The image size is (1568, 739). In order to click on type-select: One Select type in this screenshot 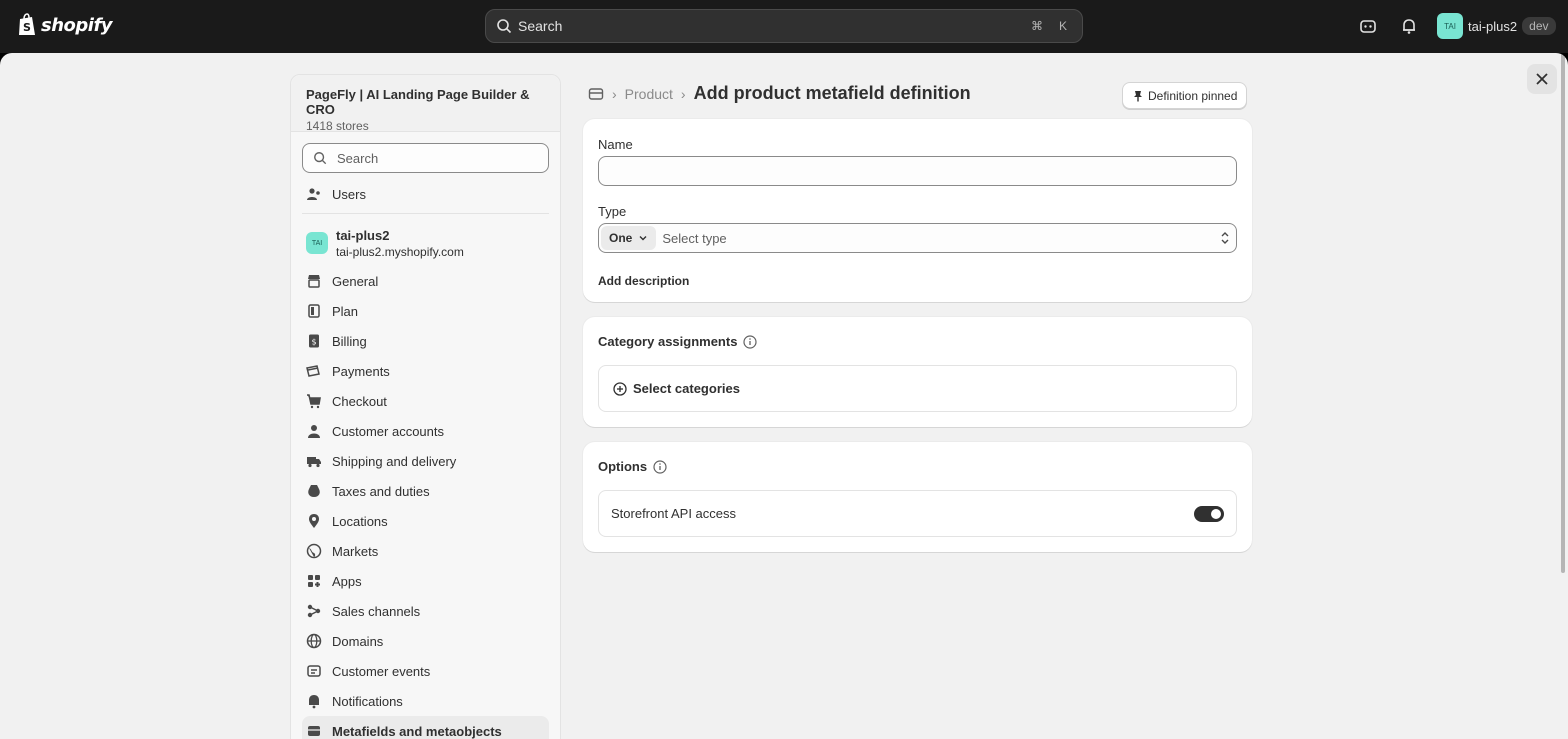, I will do `click(917, 238)`.